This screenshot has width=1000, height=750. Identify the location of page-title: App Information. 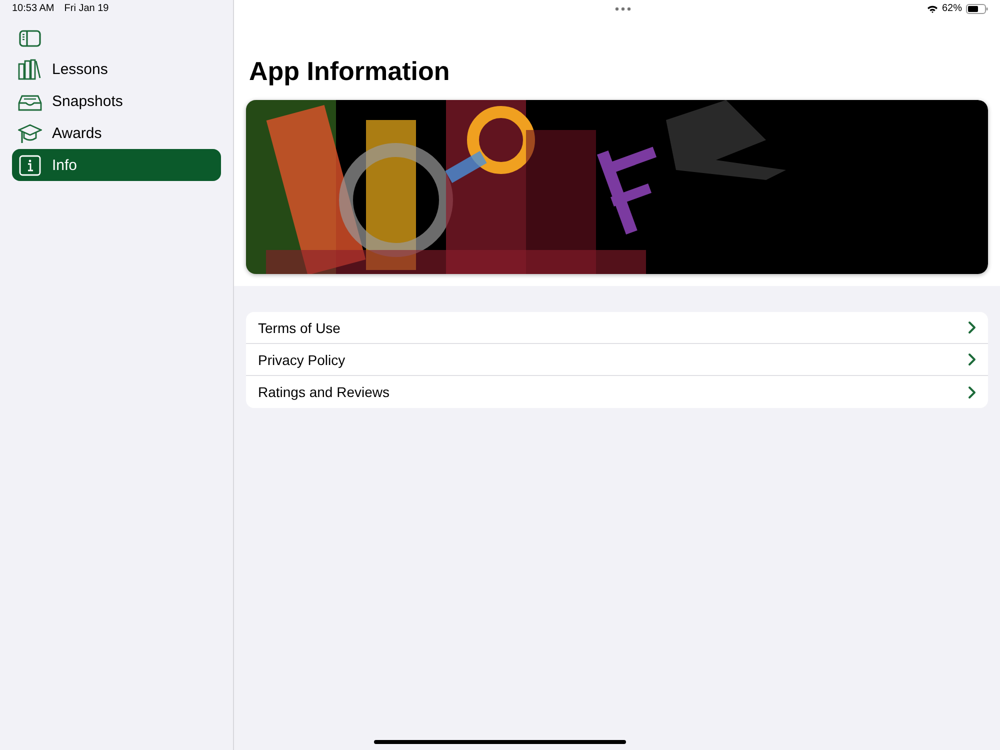
(350, 72).